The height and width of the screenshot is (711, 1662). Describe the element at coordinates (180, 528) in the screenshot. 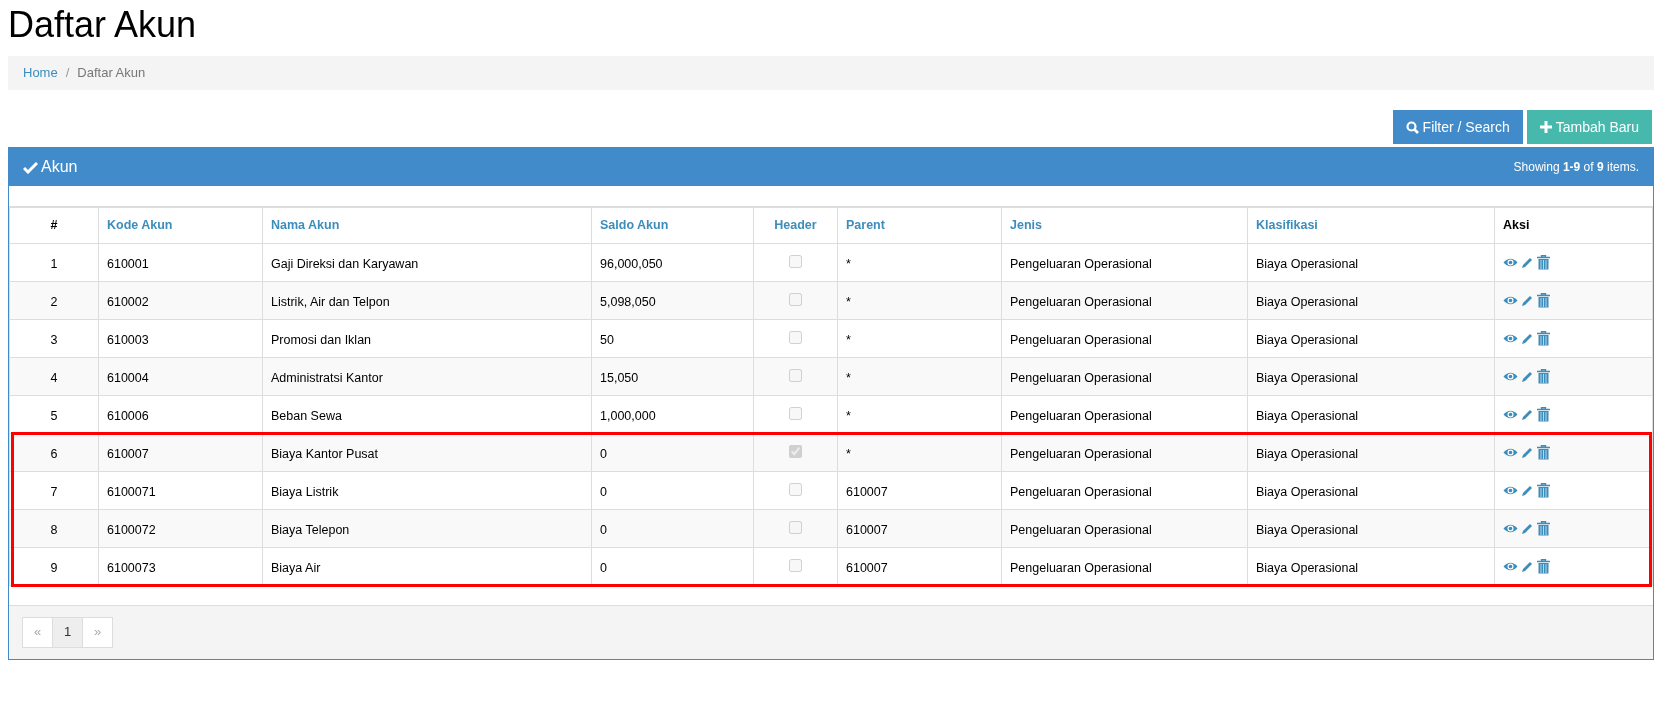

I see `table-cell: 6100072` at that location.